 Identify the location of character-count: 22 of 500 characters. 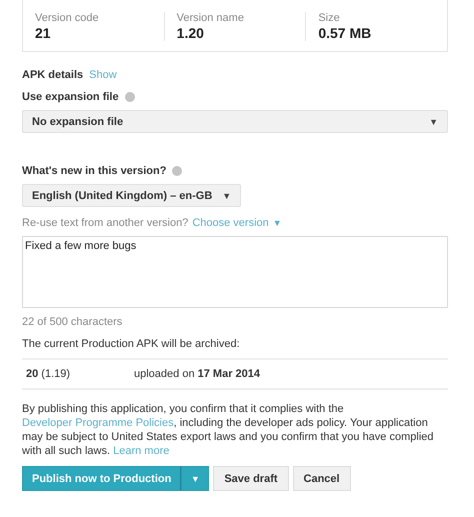
(72, 322).